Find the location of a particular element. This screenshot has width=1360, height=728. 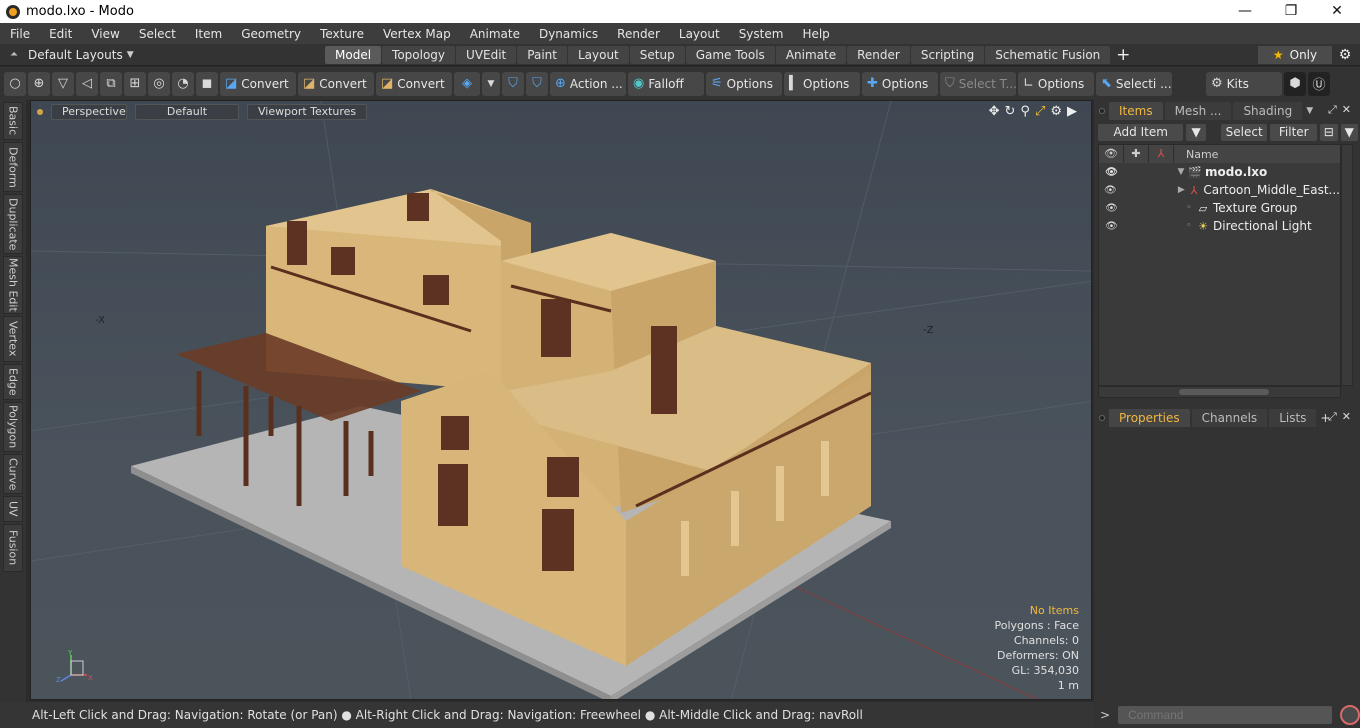

layout-up-icon: ⏶ is located at coordinates (14, 54).